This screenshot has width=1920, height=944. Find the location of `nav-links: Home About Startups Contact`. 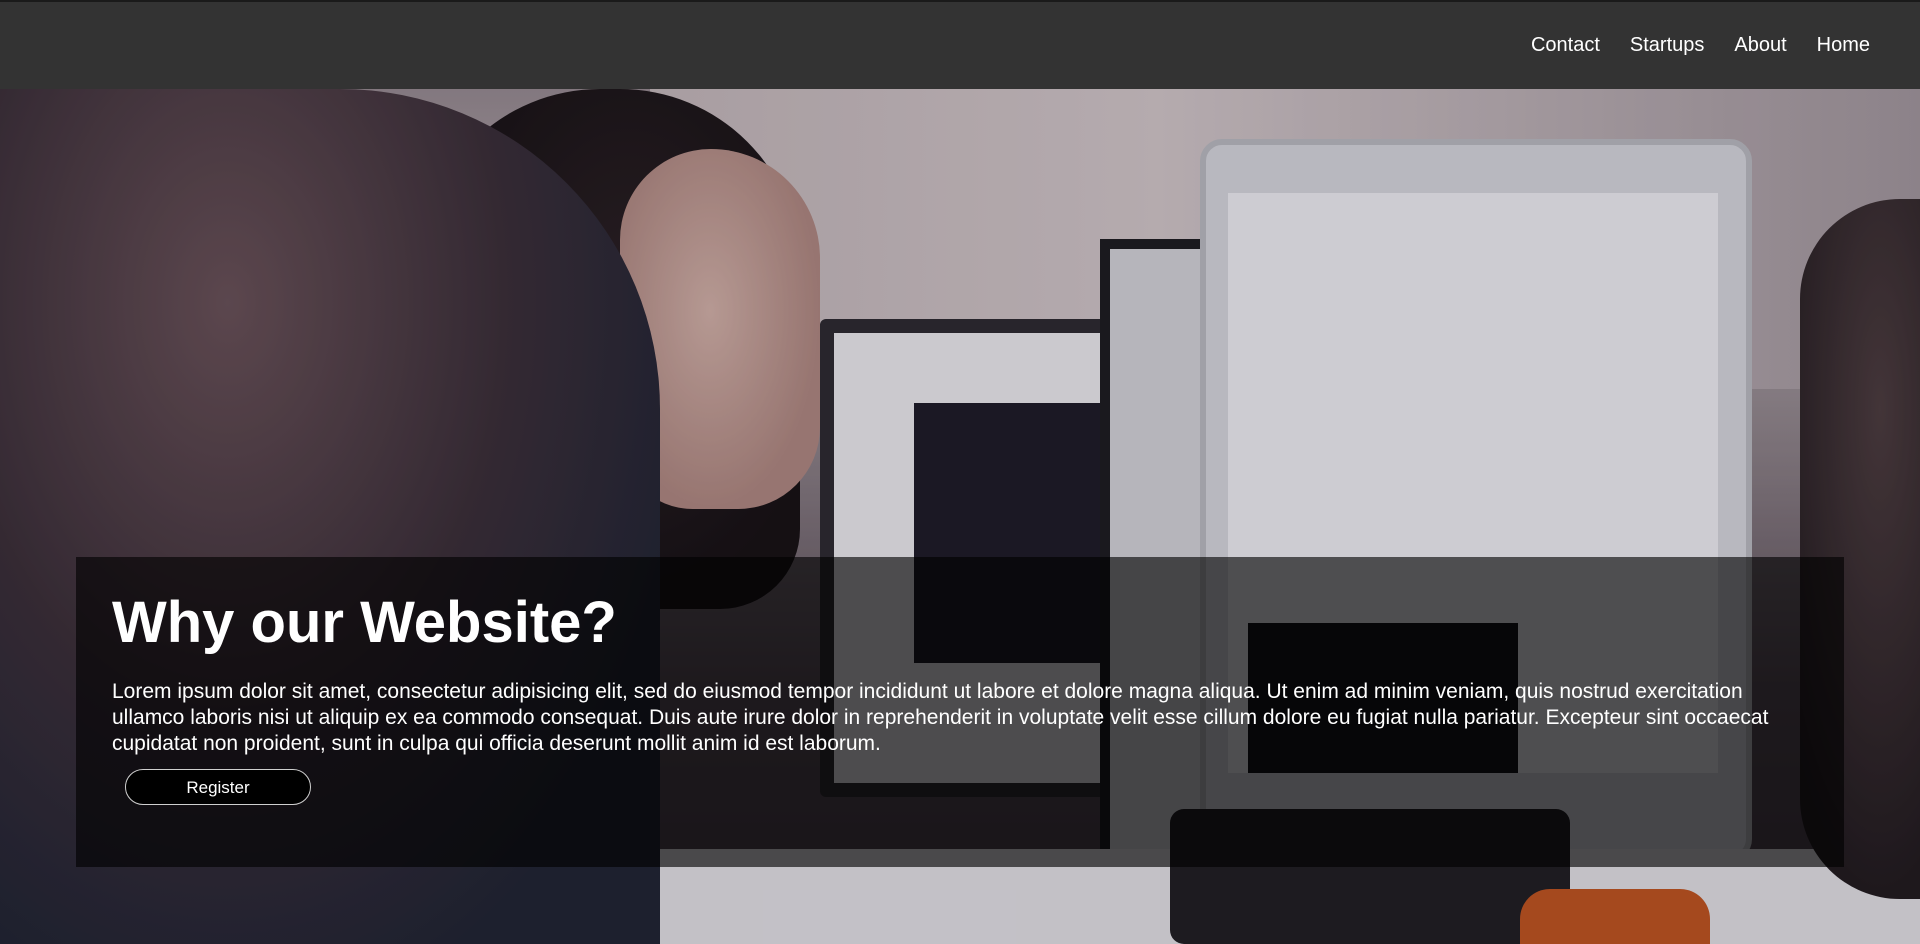

nav-links: Home About Startups Contact is located at coordinates (1700, 45).